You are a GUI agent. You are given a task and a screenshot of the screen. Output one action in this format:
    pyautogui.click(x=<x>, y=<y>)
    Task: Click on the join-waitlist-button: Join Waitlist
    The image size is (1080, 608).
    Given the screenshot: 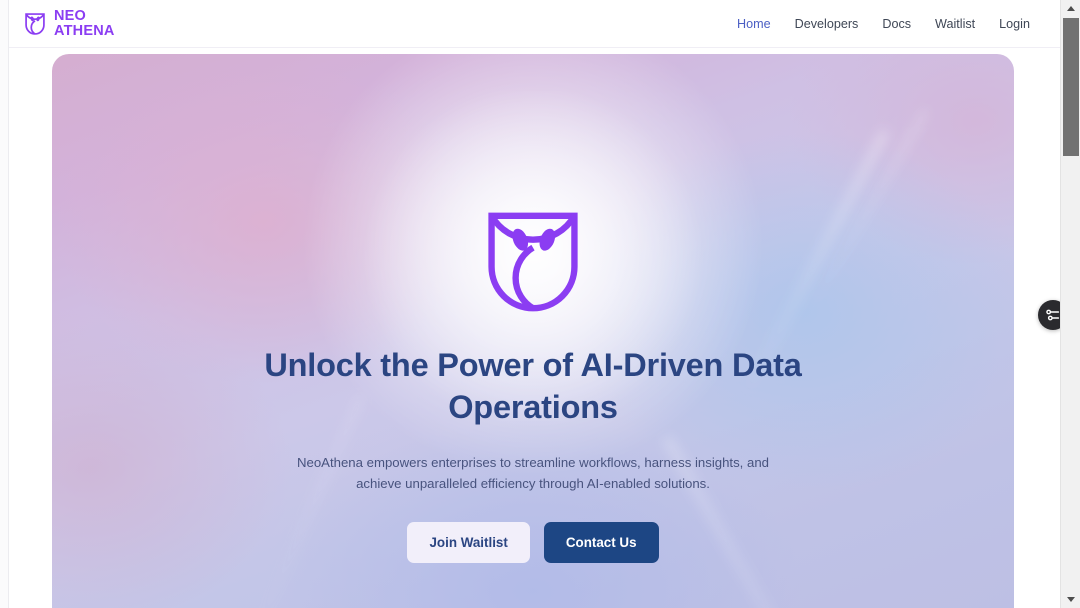 What is the action you would take?
    pyautogui.click(x=468, y=543)
    